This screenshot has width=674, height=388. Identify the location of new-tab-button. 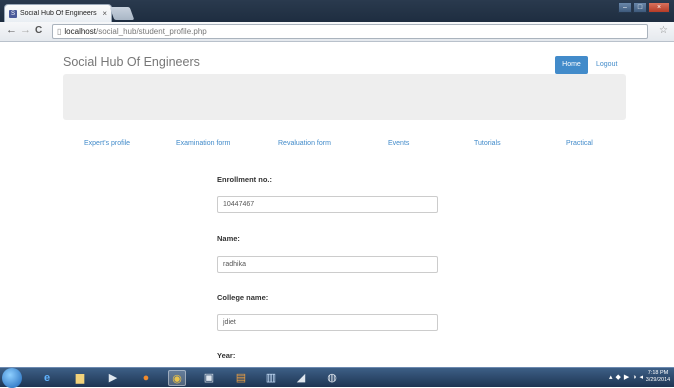
(122, 13).